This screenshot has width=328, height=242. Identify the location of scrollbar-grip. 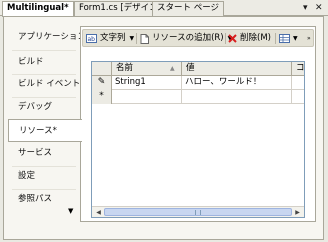
(198, 212).